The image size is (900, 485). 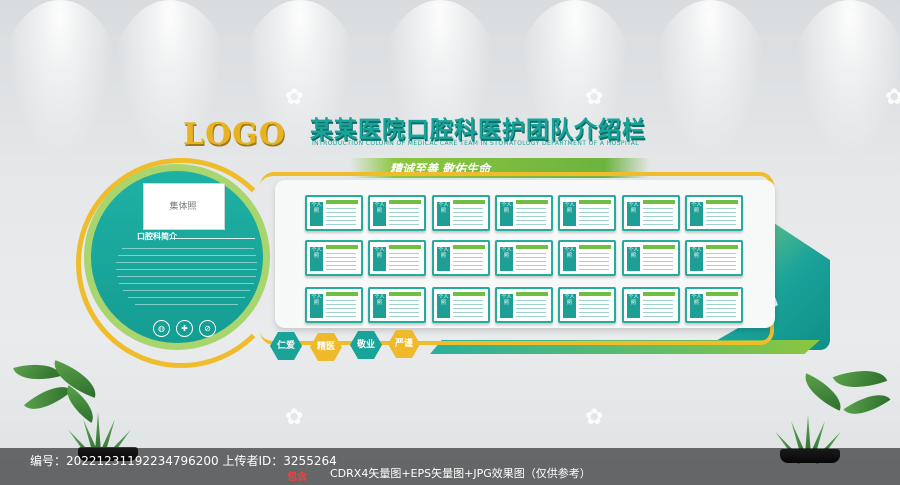 I want to click on medical-icon: ✚, so click(x=184, y=328).